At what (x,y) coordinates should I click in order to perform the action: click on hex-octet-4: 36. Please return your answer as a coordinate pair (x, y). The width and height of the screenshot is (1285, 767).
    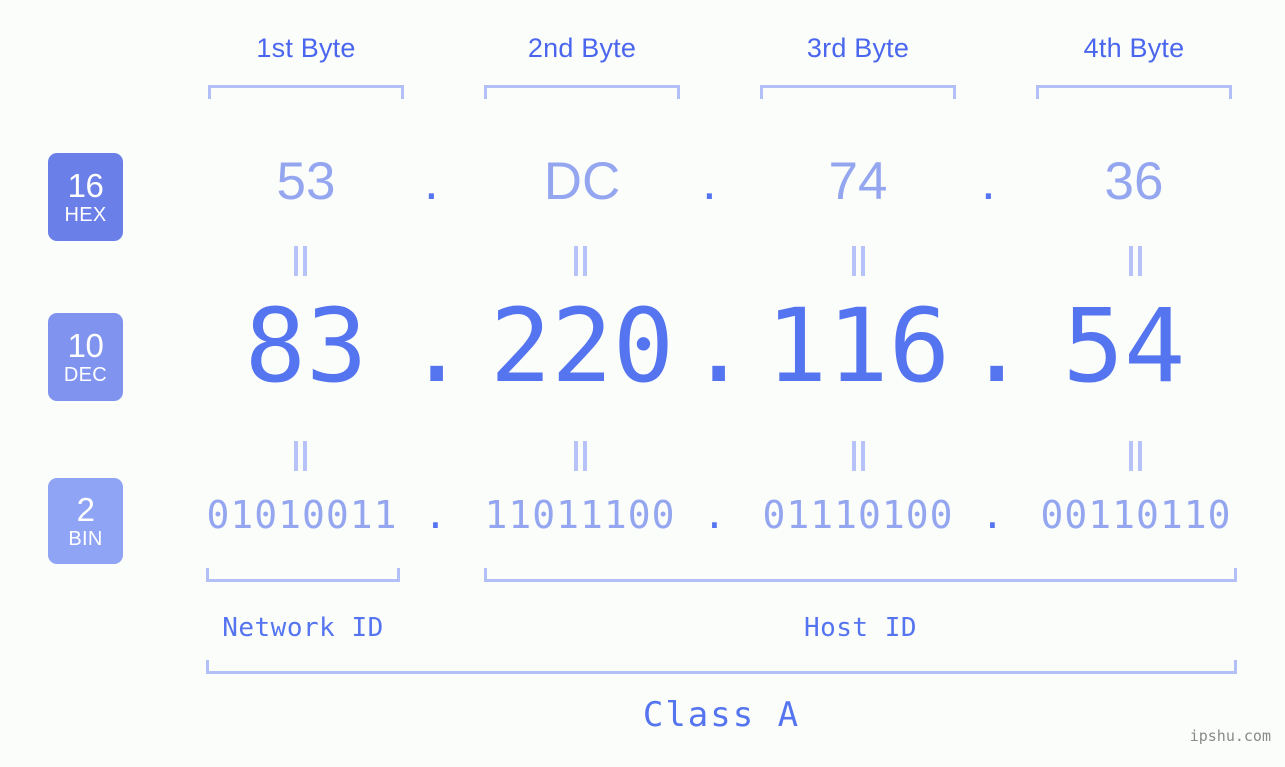
    Looking at the image, I should click on (1134, 181).